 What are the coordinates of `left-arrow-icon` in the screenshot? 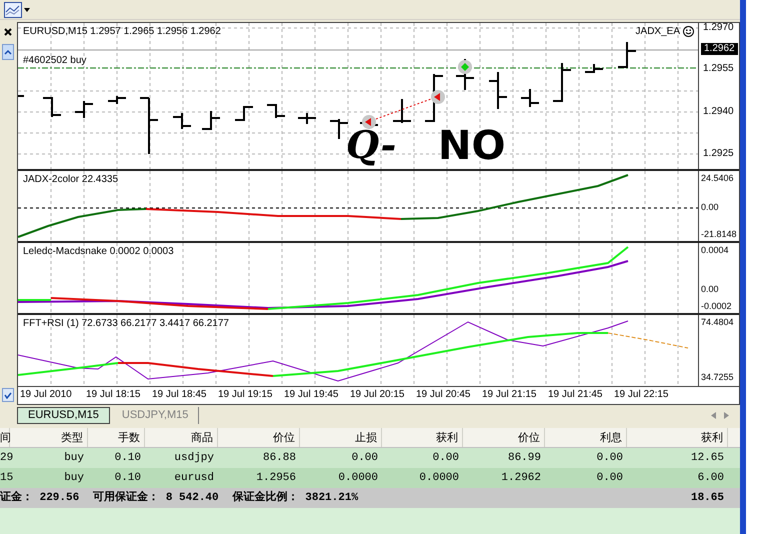 It's located at (713, 415).